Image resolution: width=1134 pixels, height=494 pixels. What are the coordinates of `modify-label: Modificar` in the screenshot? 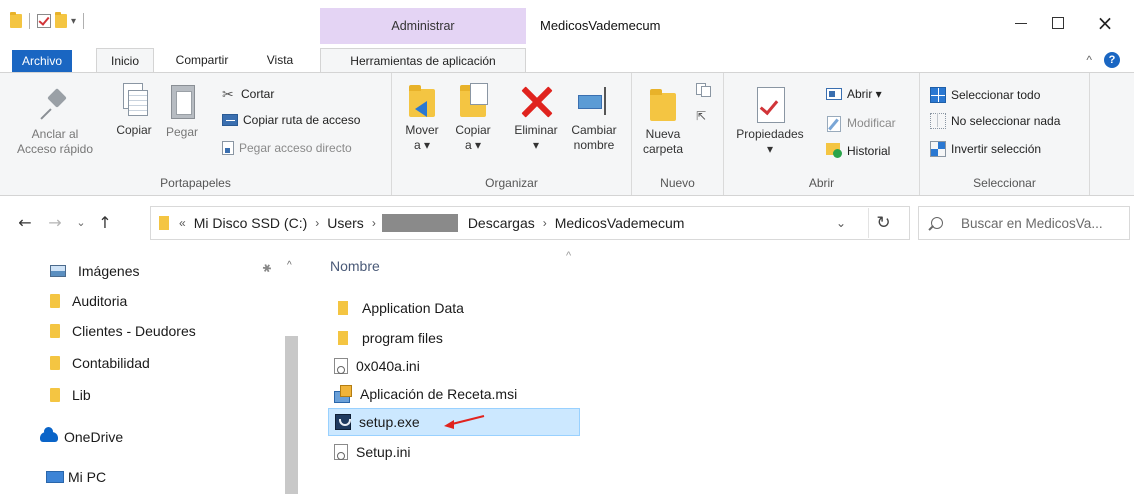 It's located at (871, 123).